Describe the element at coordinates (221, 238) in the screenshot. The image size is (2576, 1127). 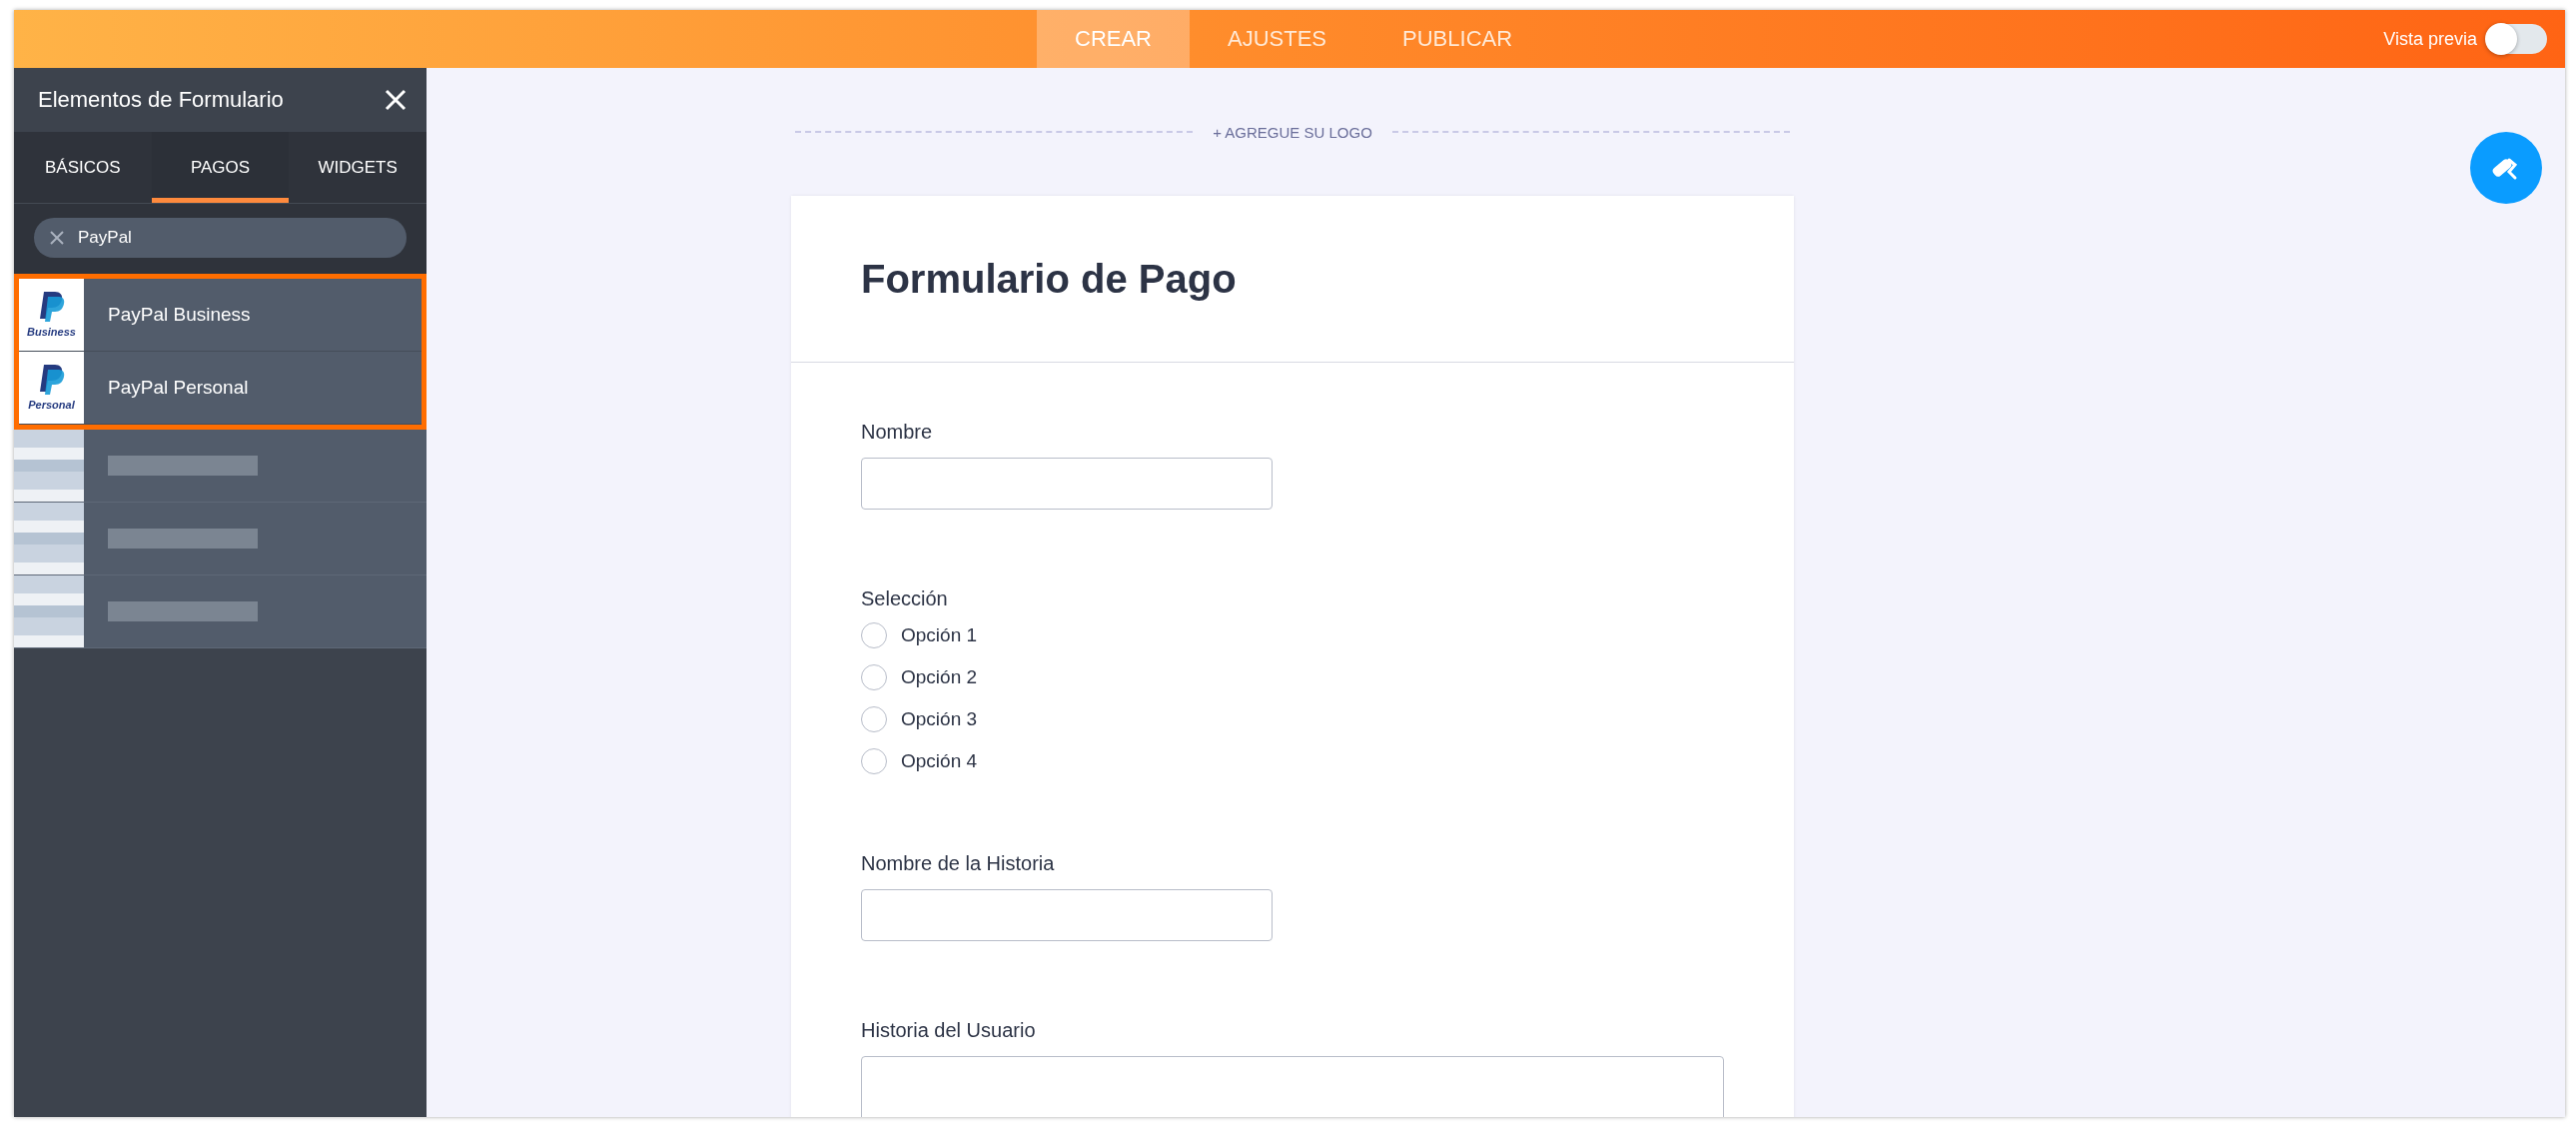
I see `search-field: PayPal` at that location.